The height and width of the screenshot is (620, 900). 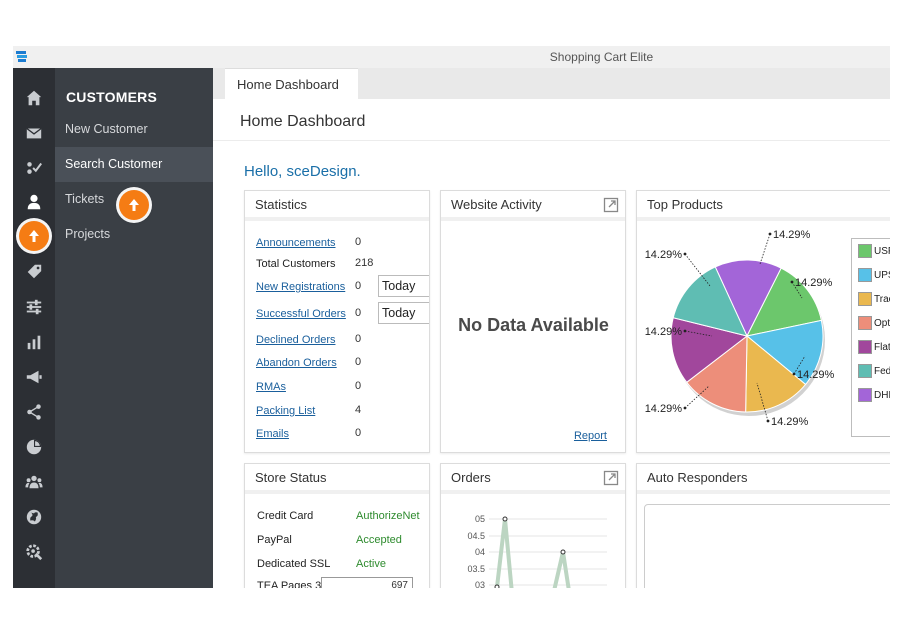 I want to click on period-select-successful-orders: Today, so click(x=403, y=313).